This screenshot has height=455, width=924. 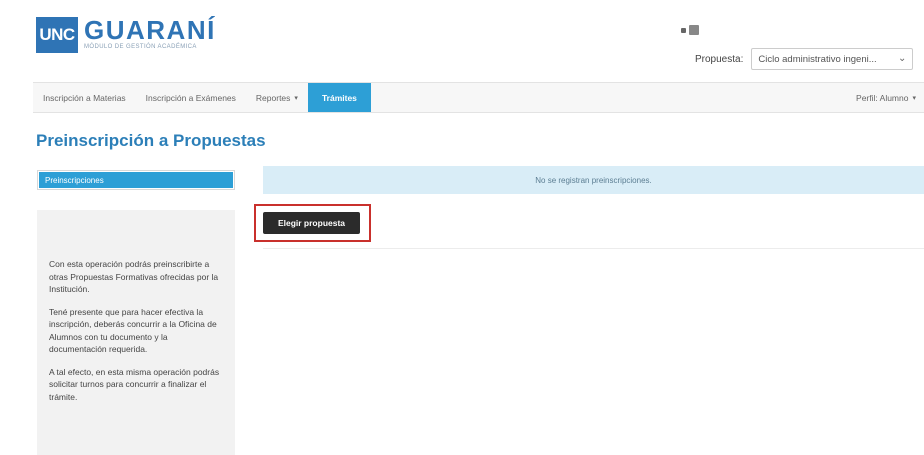 I want to click on divider, so click(x=593, y=248).